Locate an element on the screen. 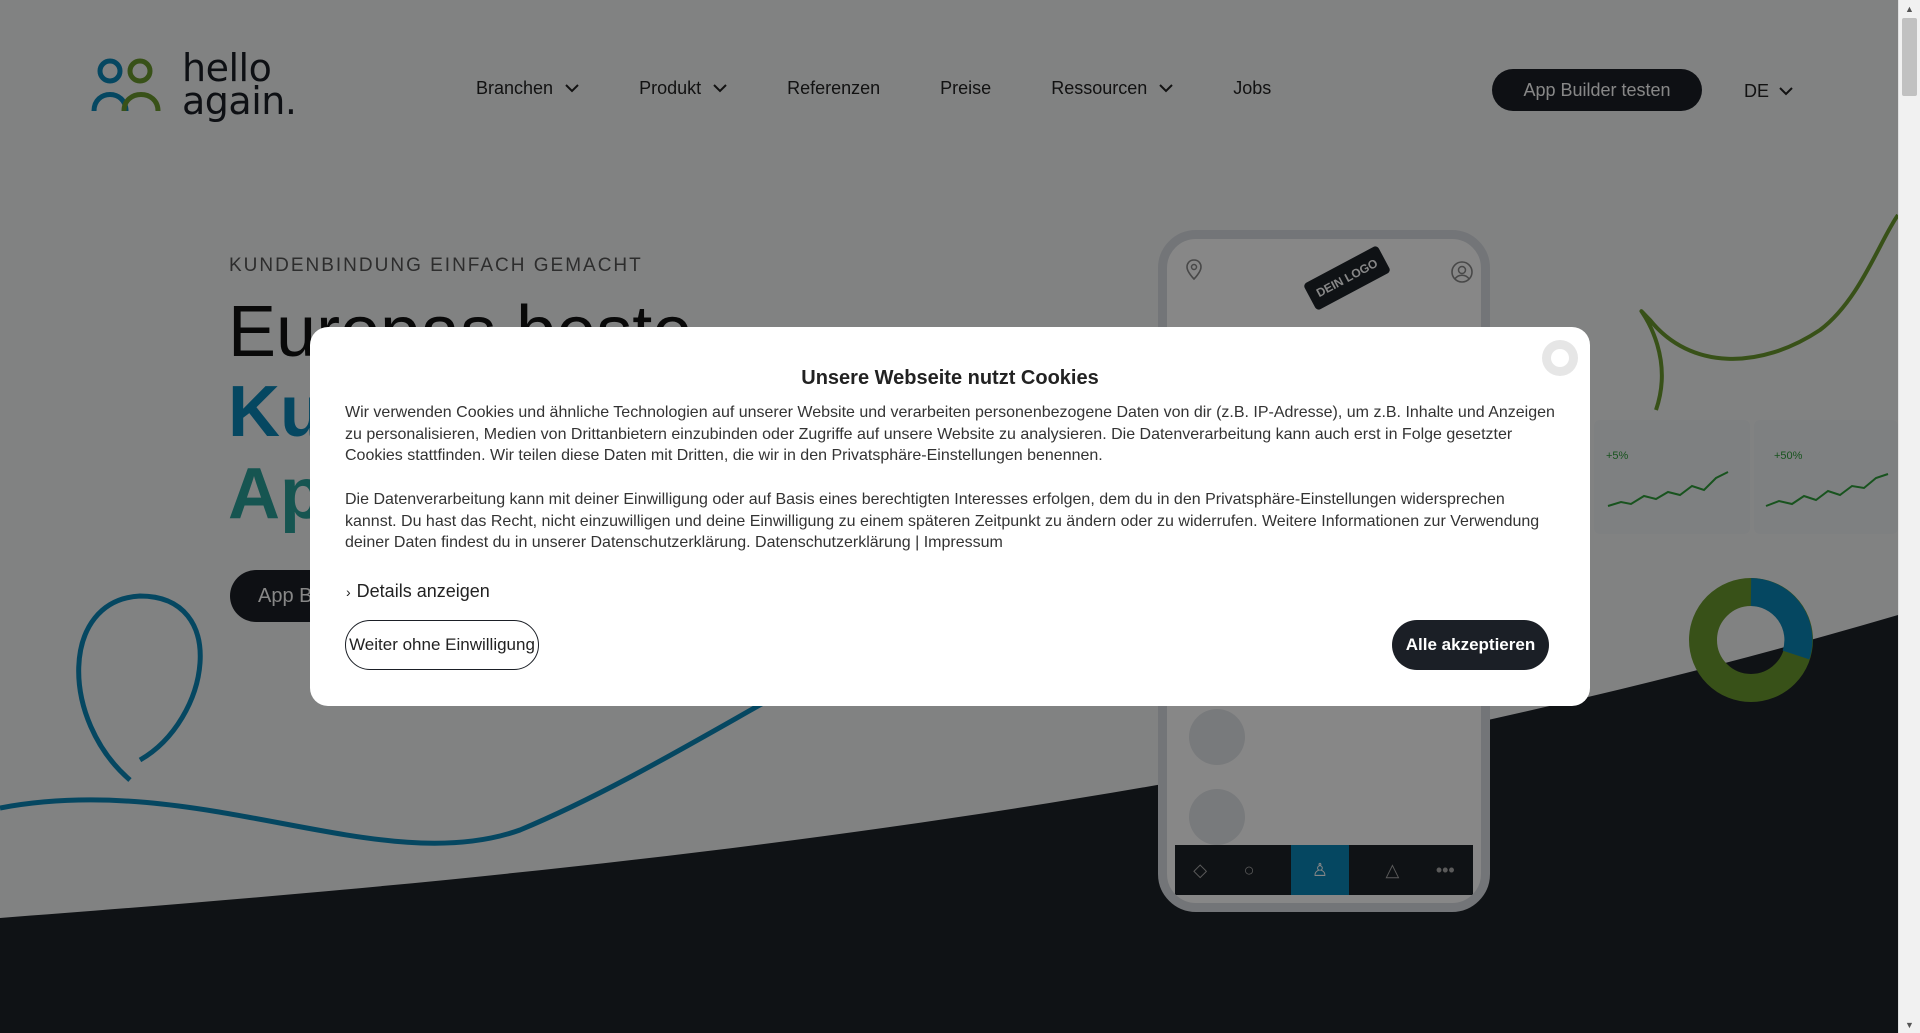 This screenshot has height=1033, width=1920. scrollbar-thumb is located at coordinates (1909, 57).